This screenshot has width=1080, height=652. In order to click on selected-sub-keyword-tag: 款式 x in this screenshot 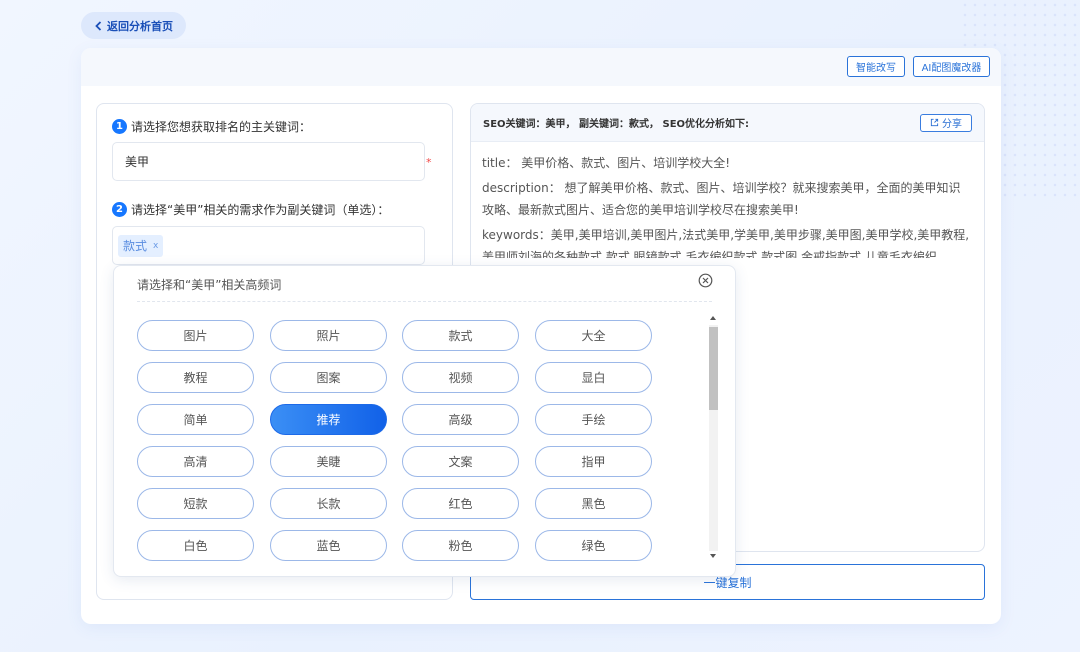, I will do `click(141, 245)`.